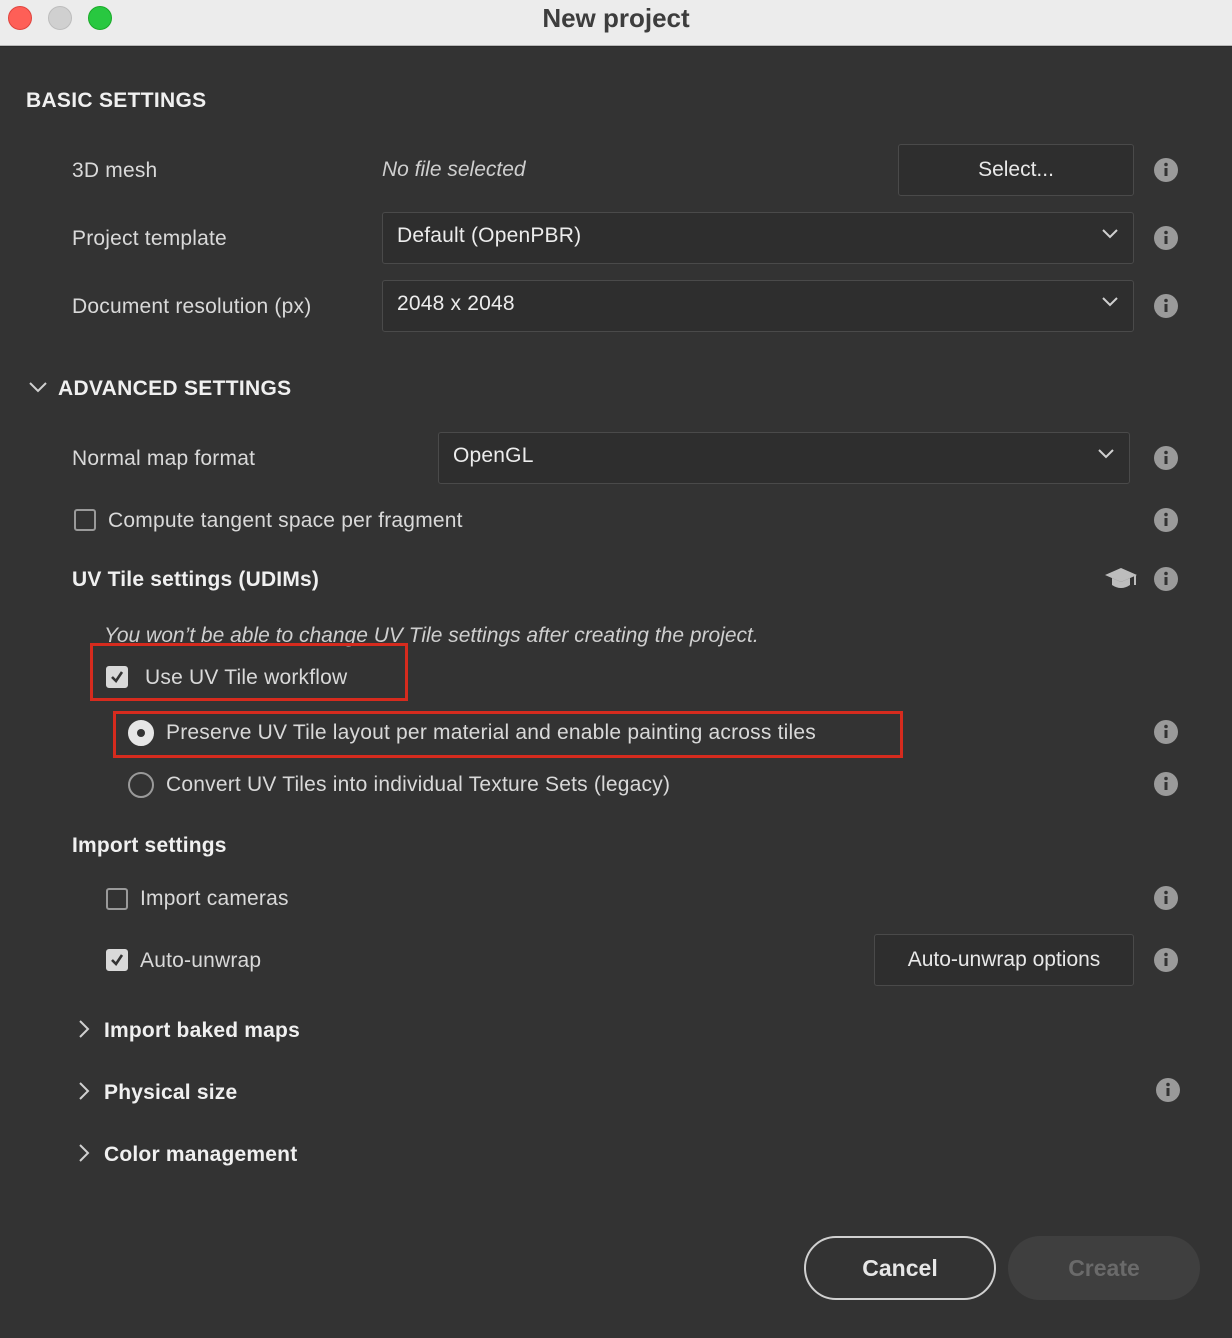 The width and height of the screenshot is (1232, 1338). Describe the element at coordinates (1121, 579) in the screenshot. I see `graduation-cap-icon` at that location.